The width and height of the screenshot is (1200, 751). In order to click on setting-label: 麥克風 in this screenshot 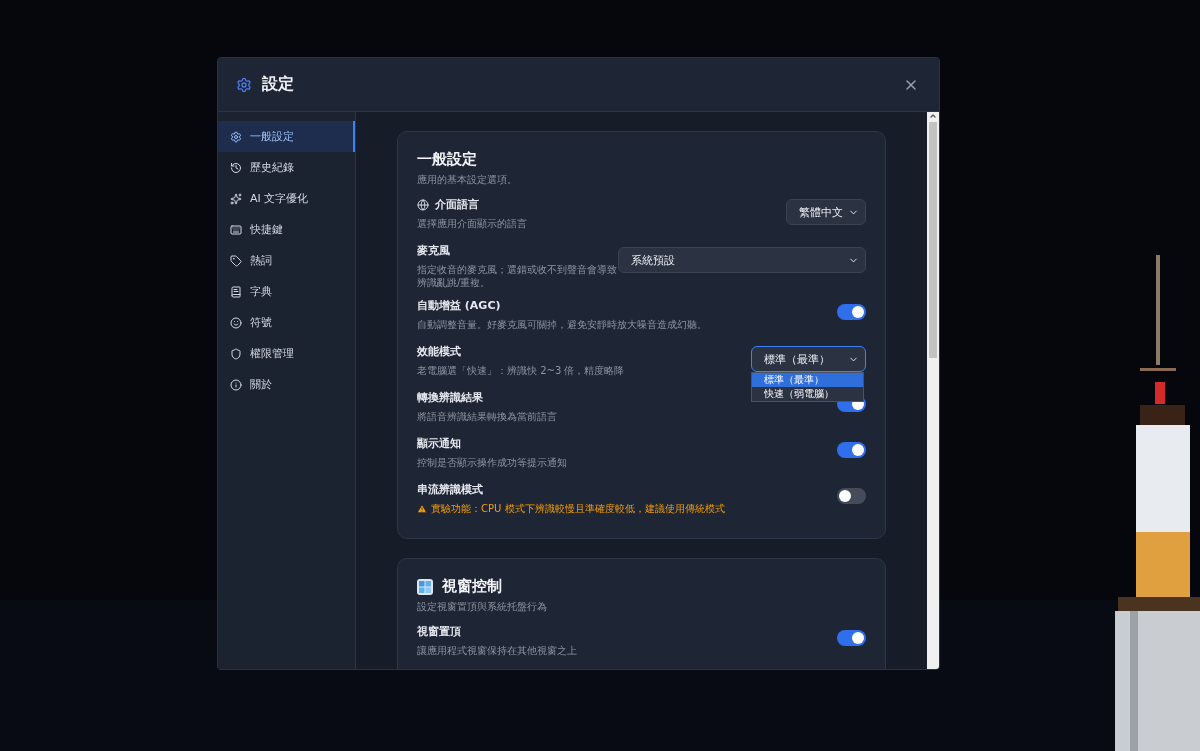, I will do `click(433, 250)`.